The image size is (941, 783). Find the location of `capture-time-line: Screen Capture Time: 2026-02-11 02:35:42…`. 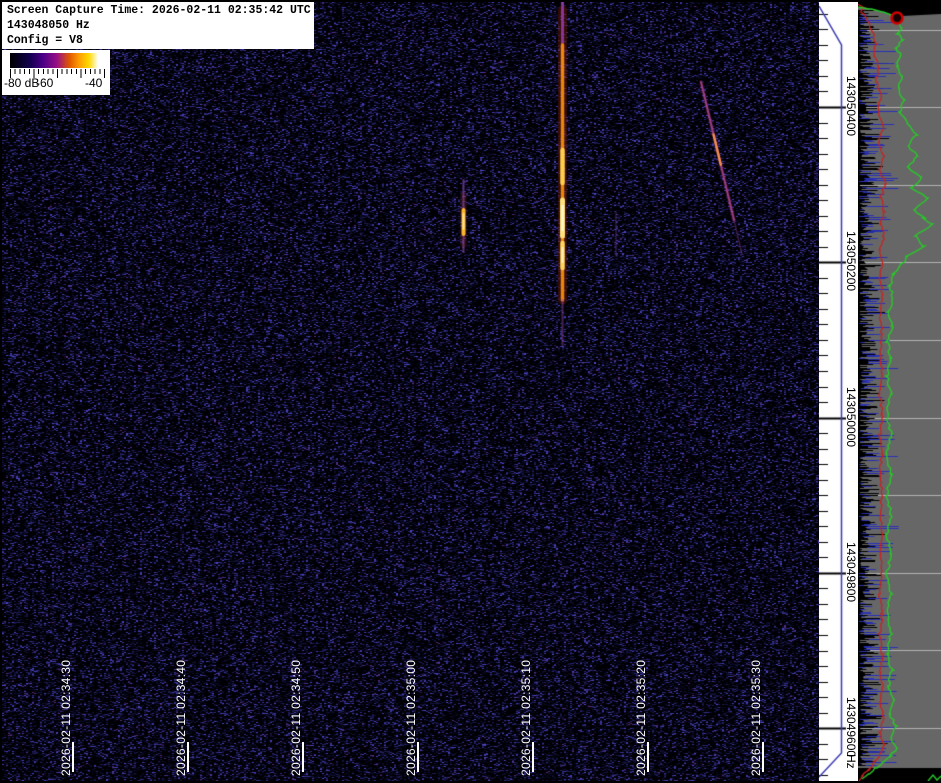

capture-time-line: Screen Capture Time: 2026-02-11 02:35:42… is located at coordinates (159, 10).